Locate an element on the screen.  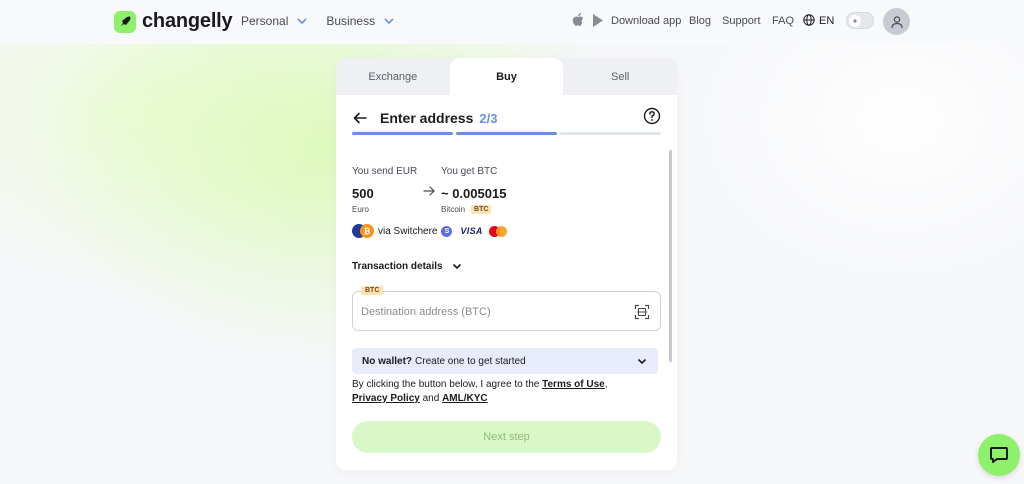
tab-buy: Buy is located at coordinates (506, 76).